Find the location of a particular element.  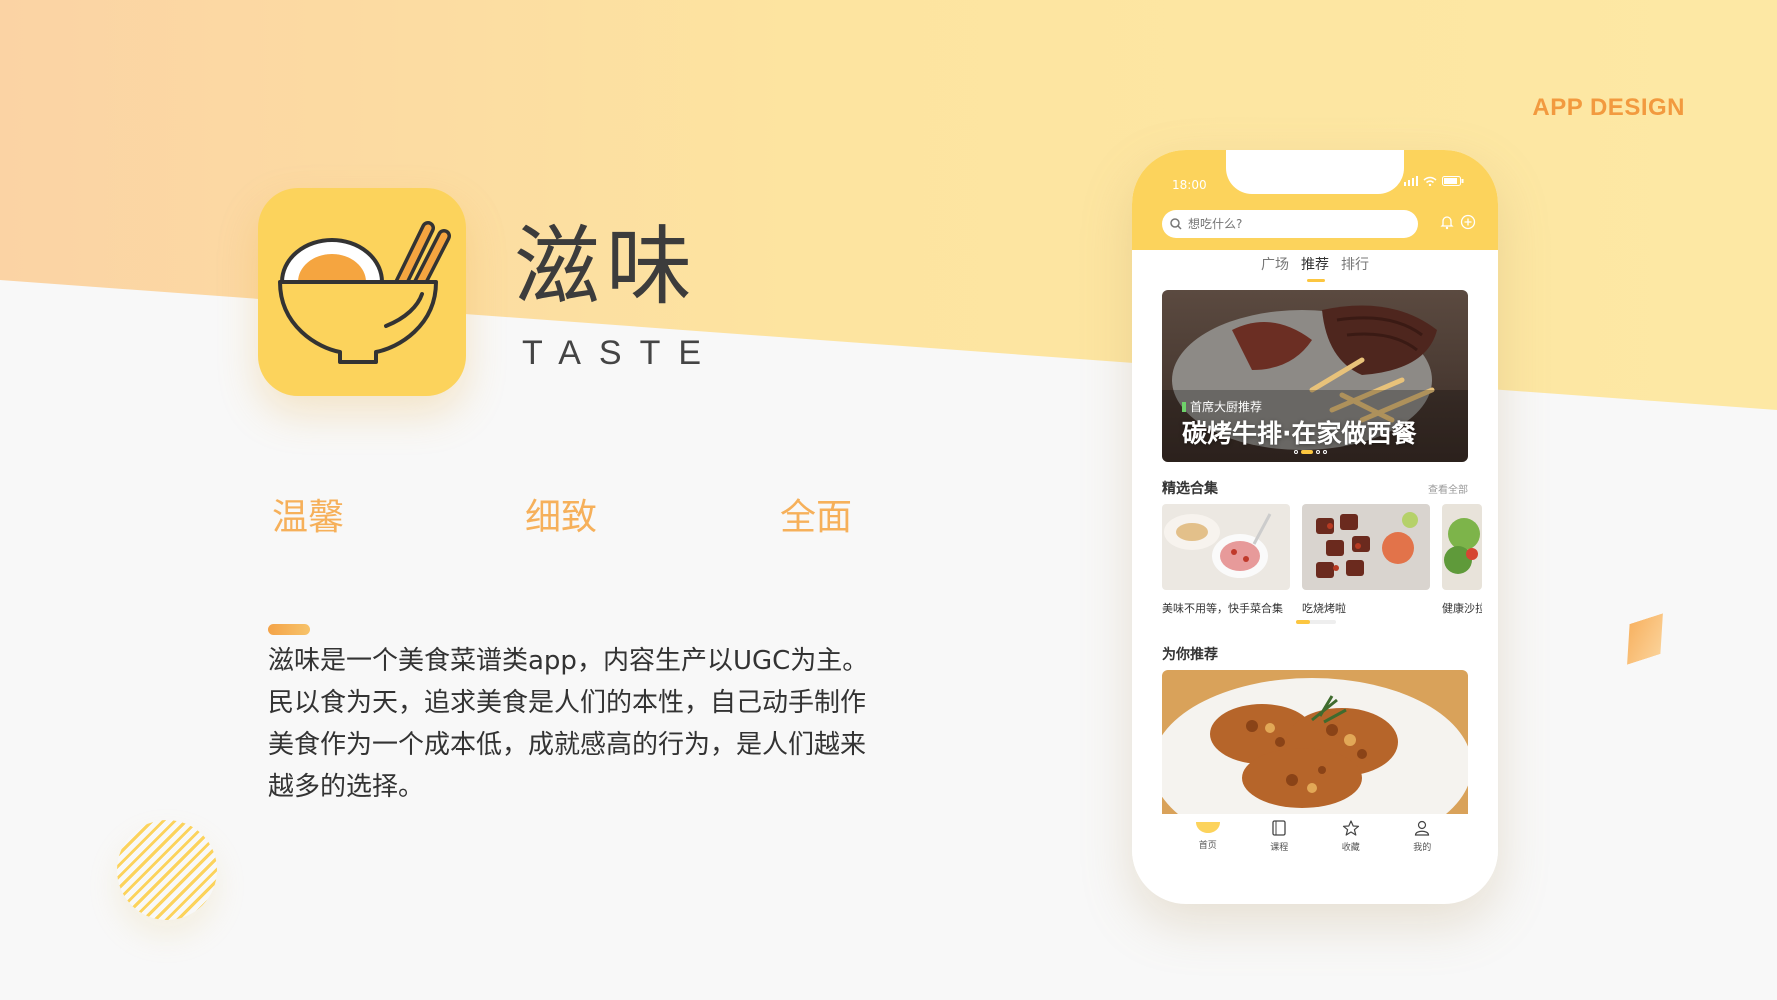

top-actions is located at coordinates (1458, 222).